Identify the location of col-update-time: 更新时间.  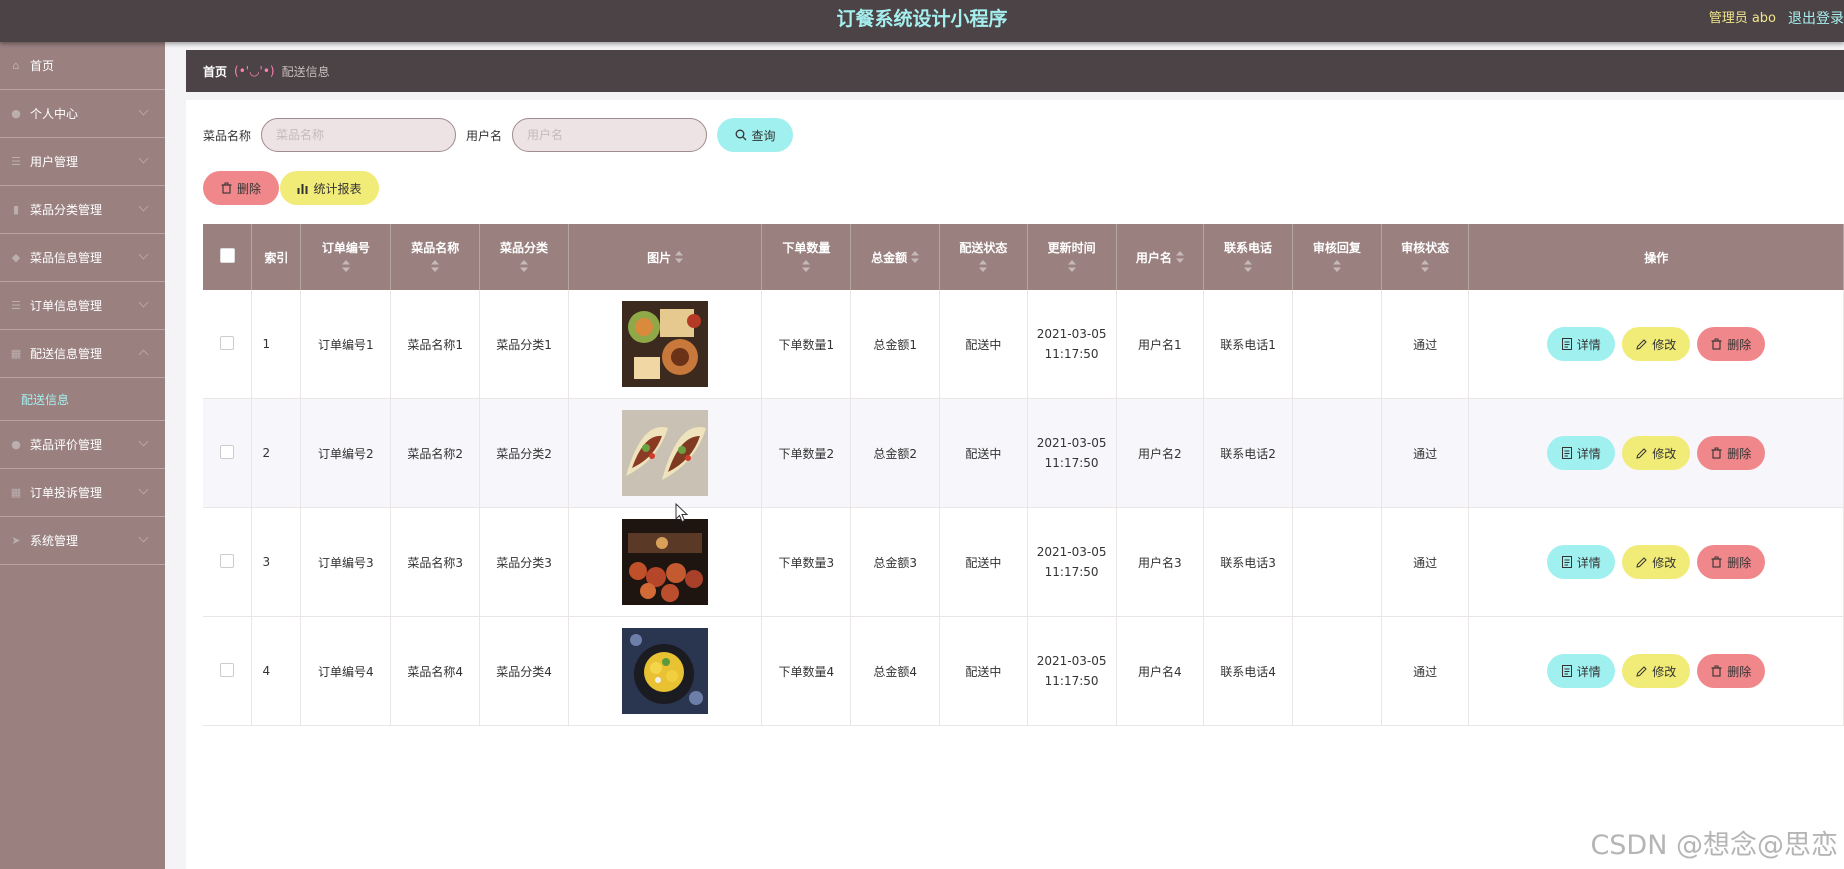
(1072, 257).